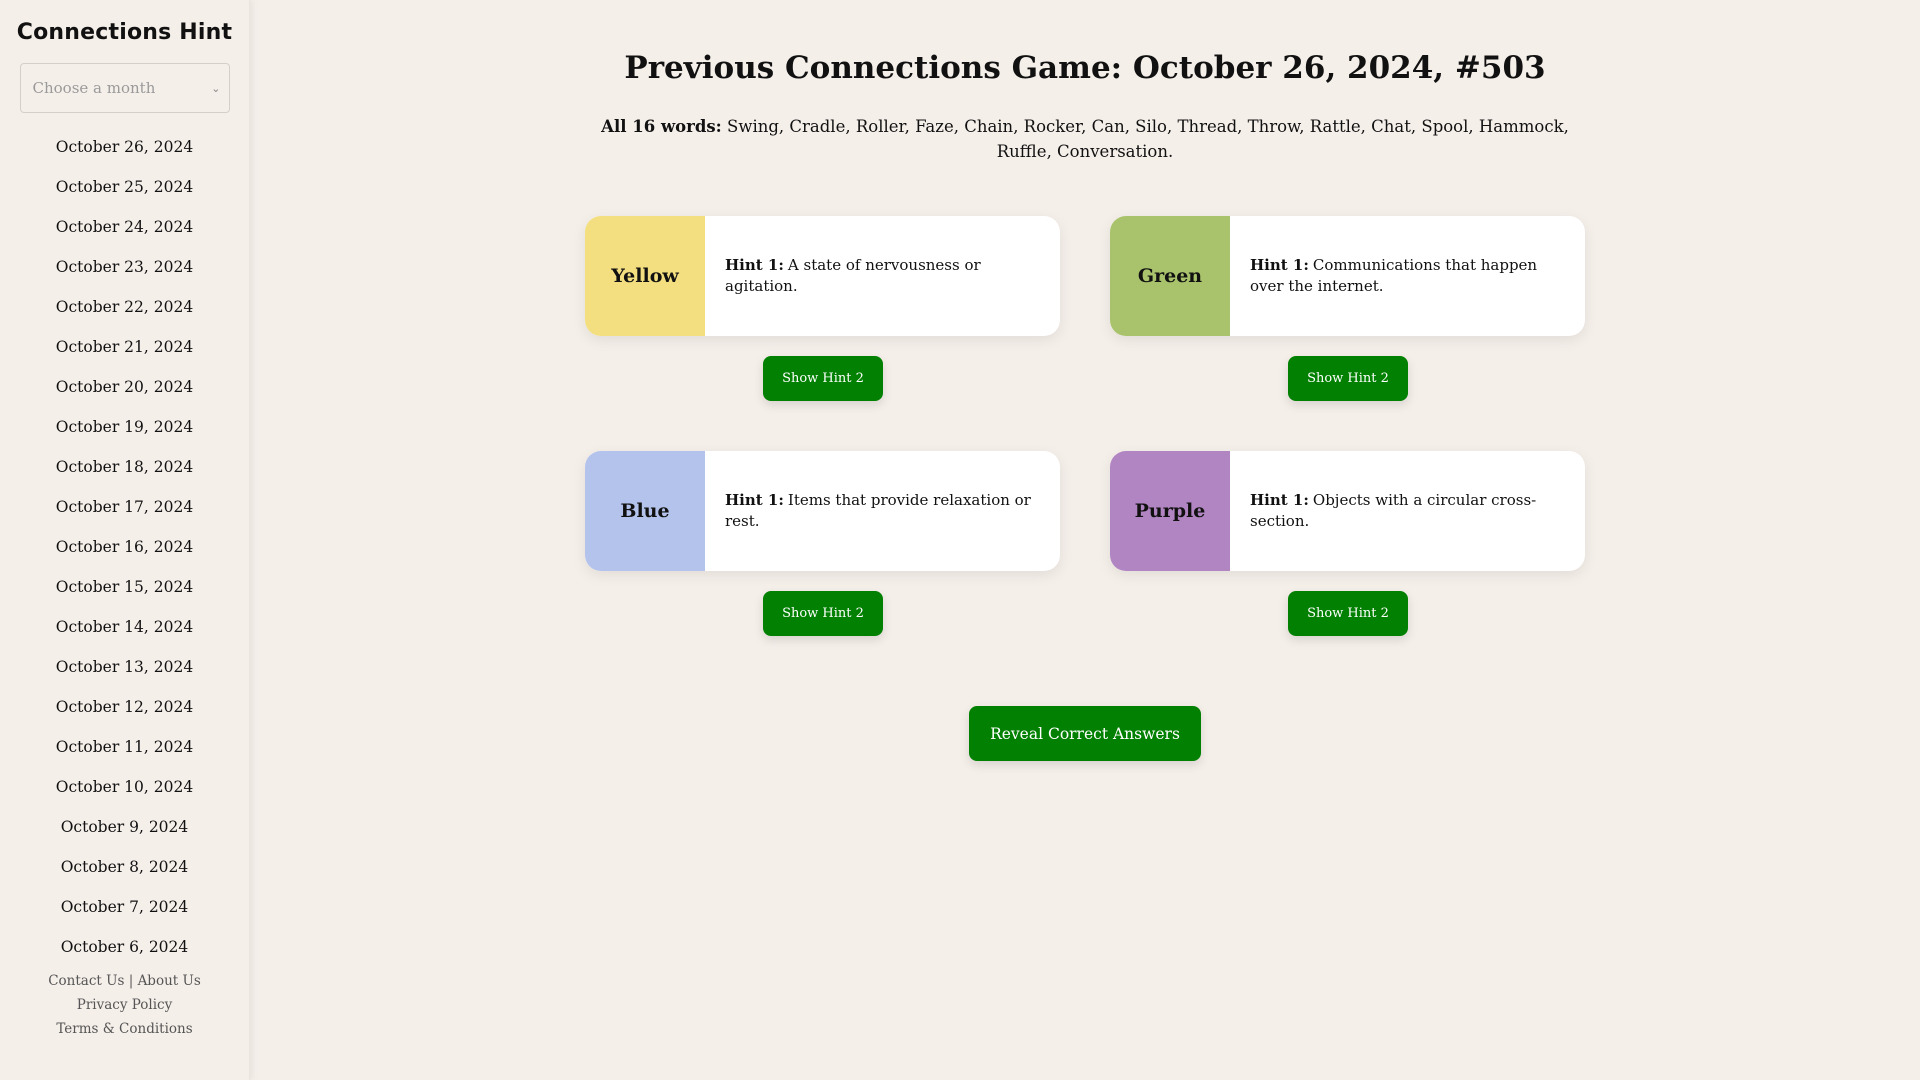 The image size is (1920, 1080). I want to click on date-link: October 6, 2024, so click(124, 947).